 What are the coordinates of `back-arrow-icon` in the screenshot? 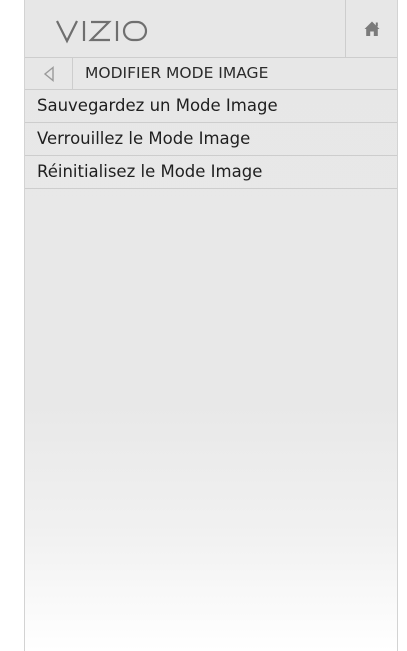 It's located at (48, 73).